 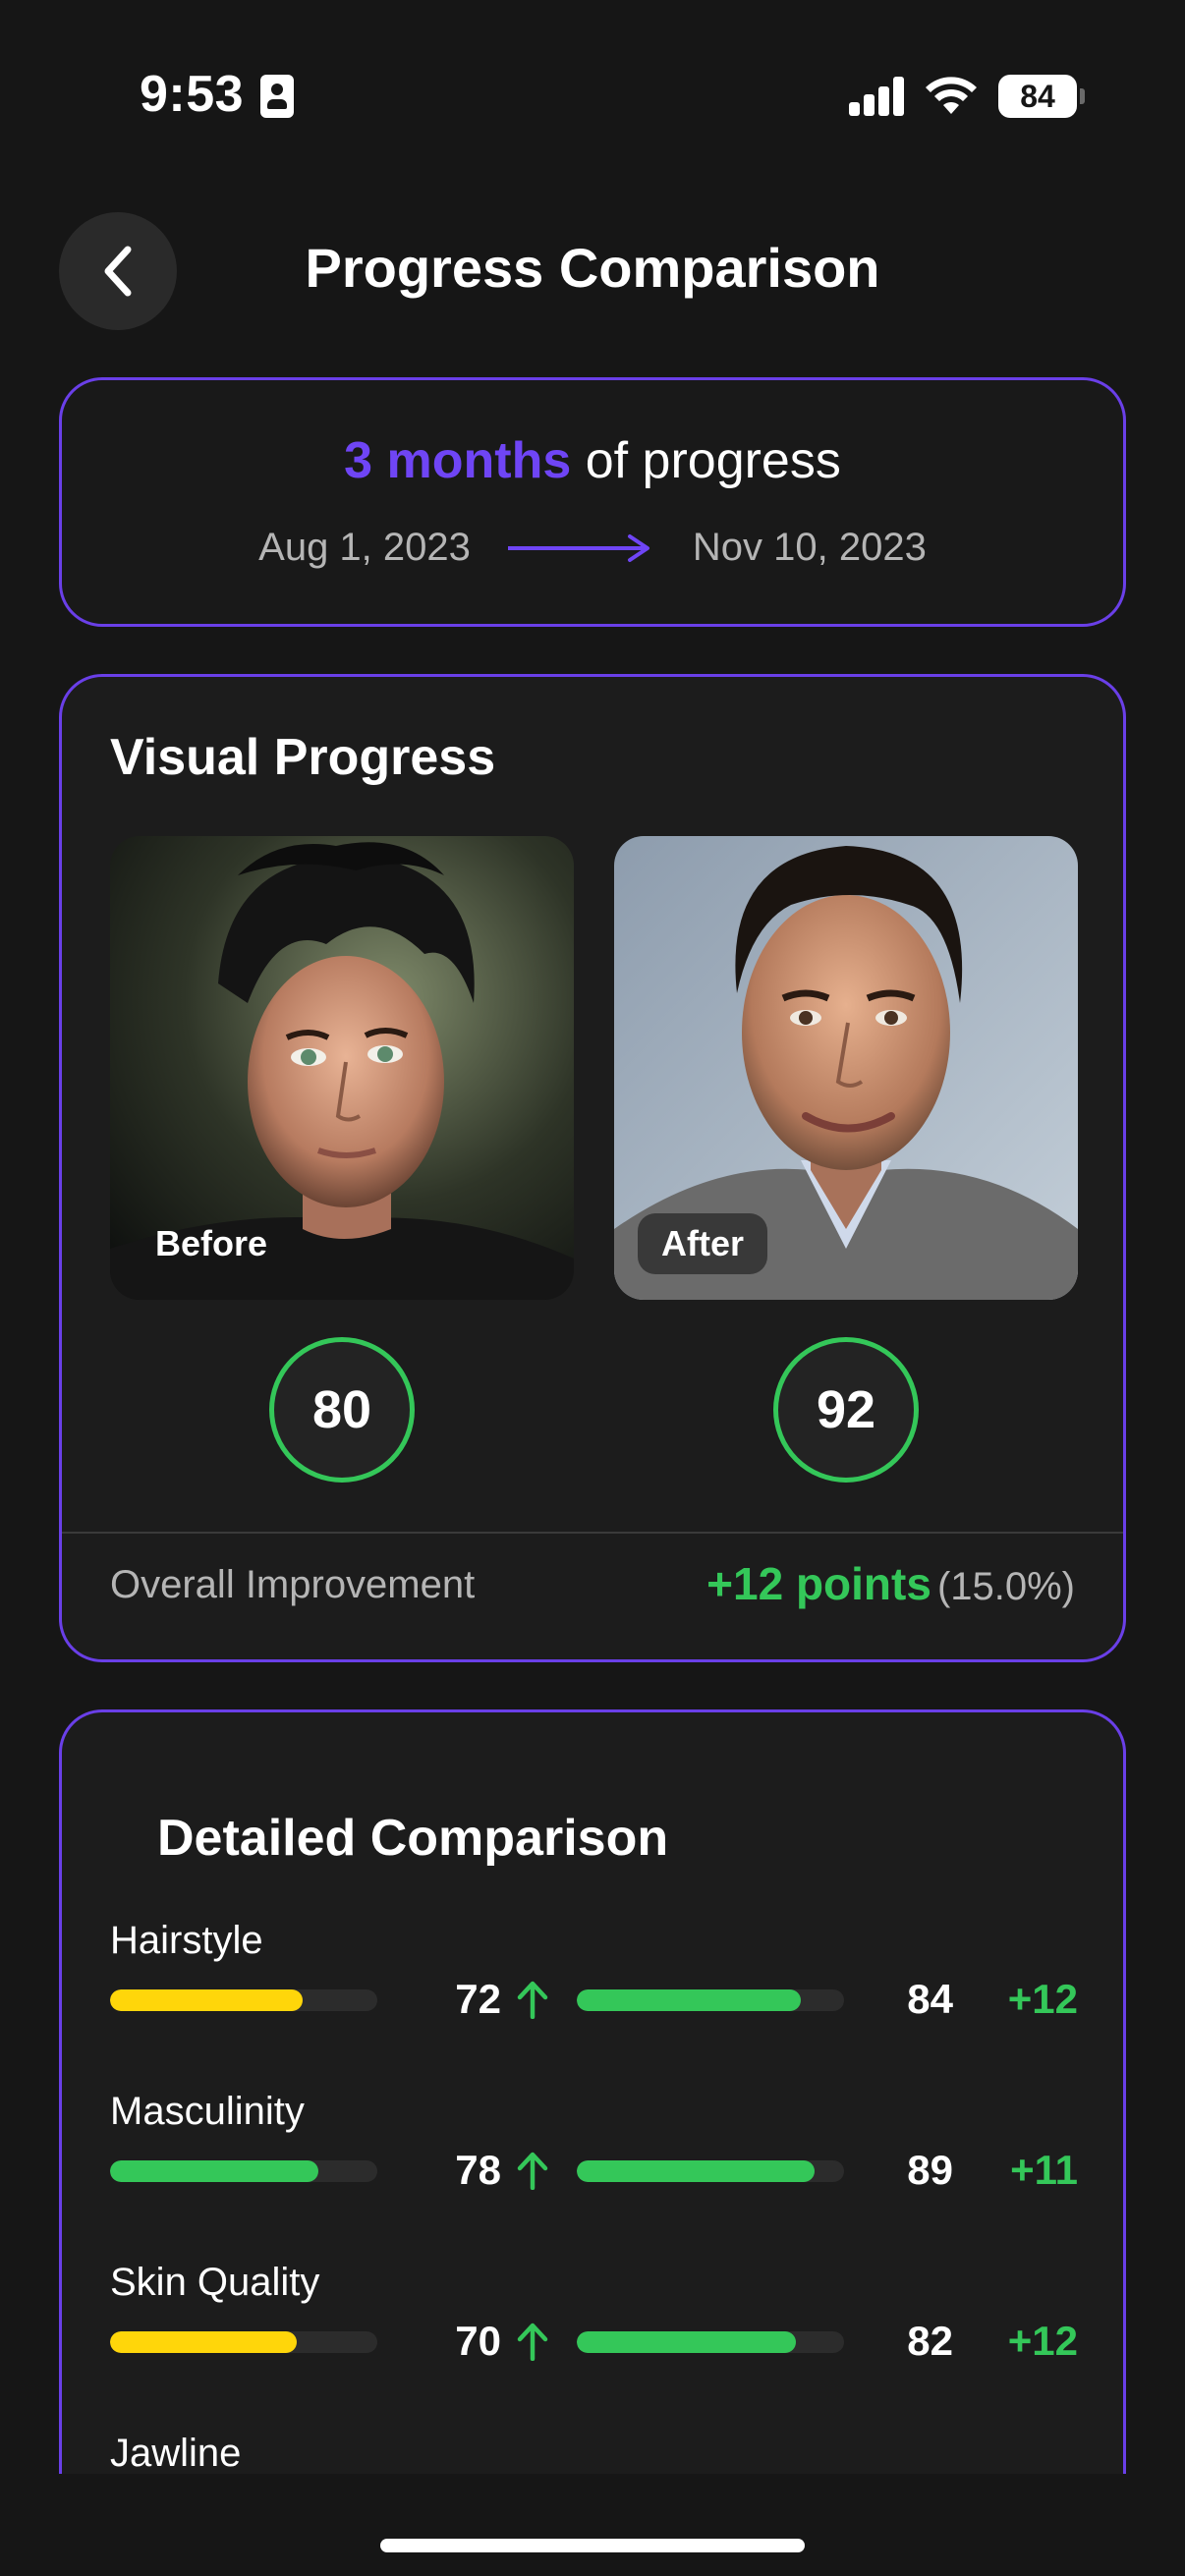 I want to click on before-value: 70, so click(x=478, y=2341).